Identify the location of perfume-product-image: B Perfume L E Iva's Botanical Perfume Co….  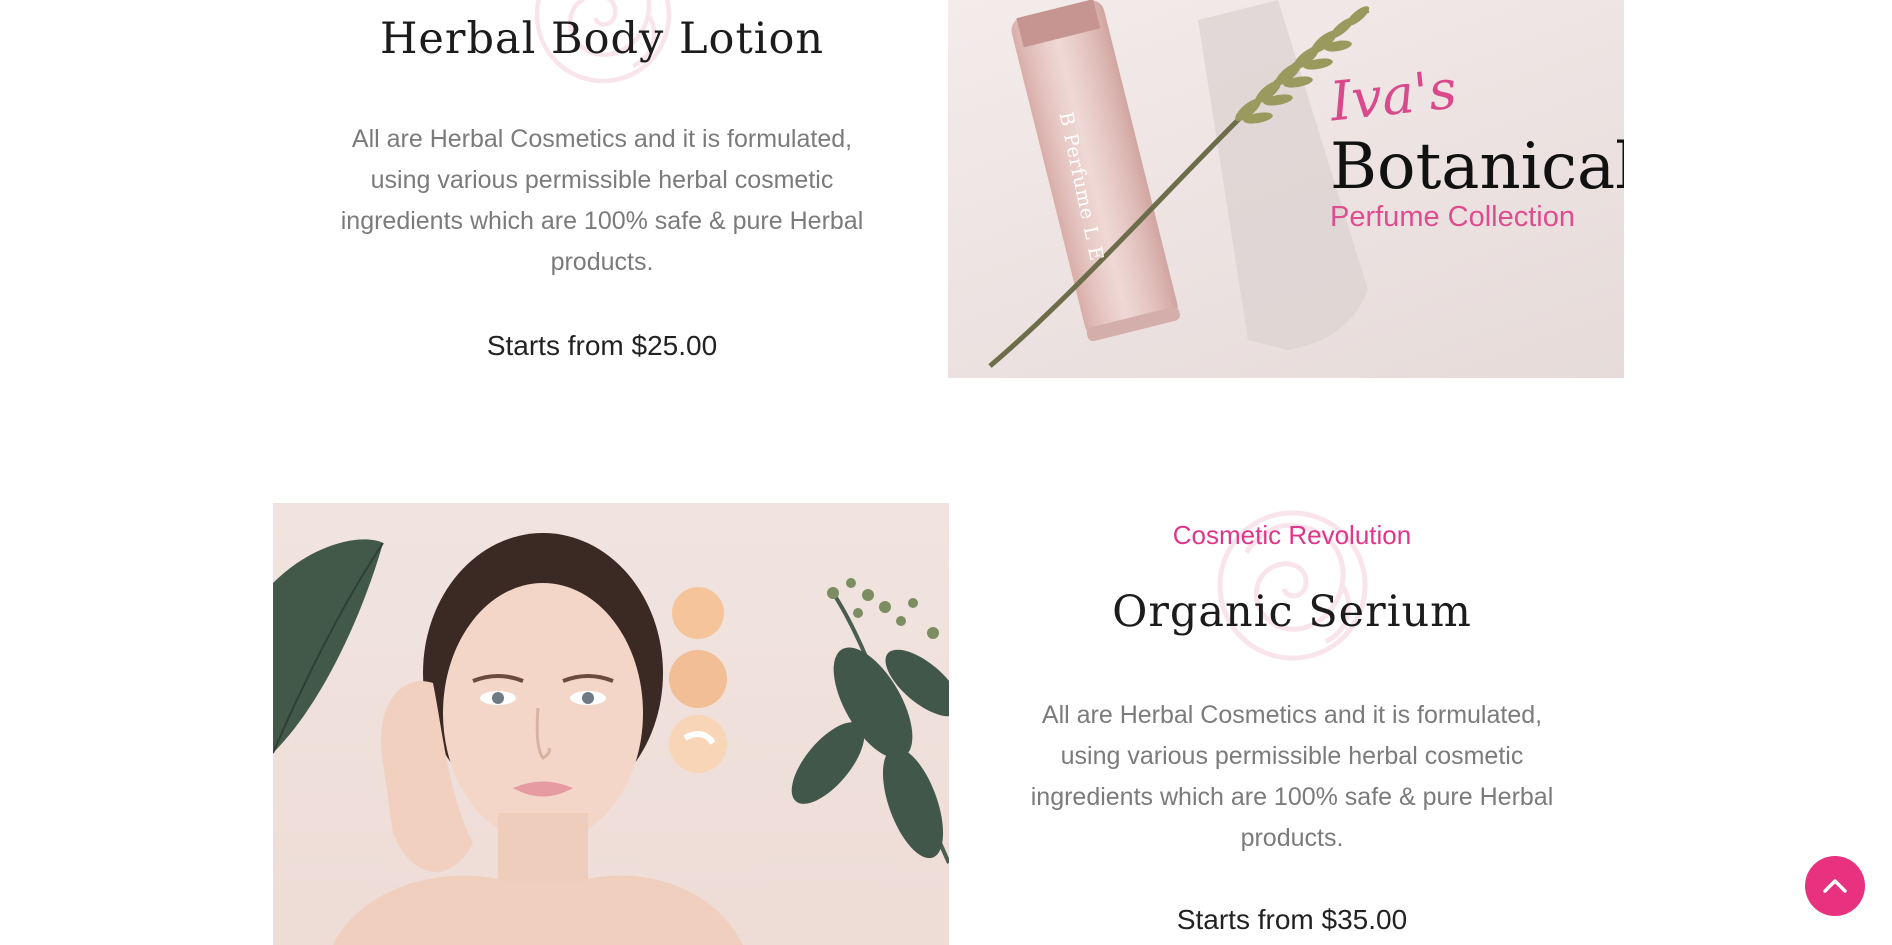
(1286, 189).